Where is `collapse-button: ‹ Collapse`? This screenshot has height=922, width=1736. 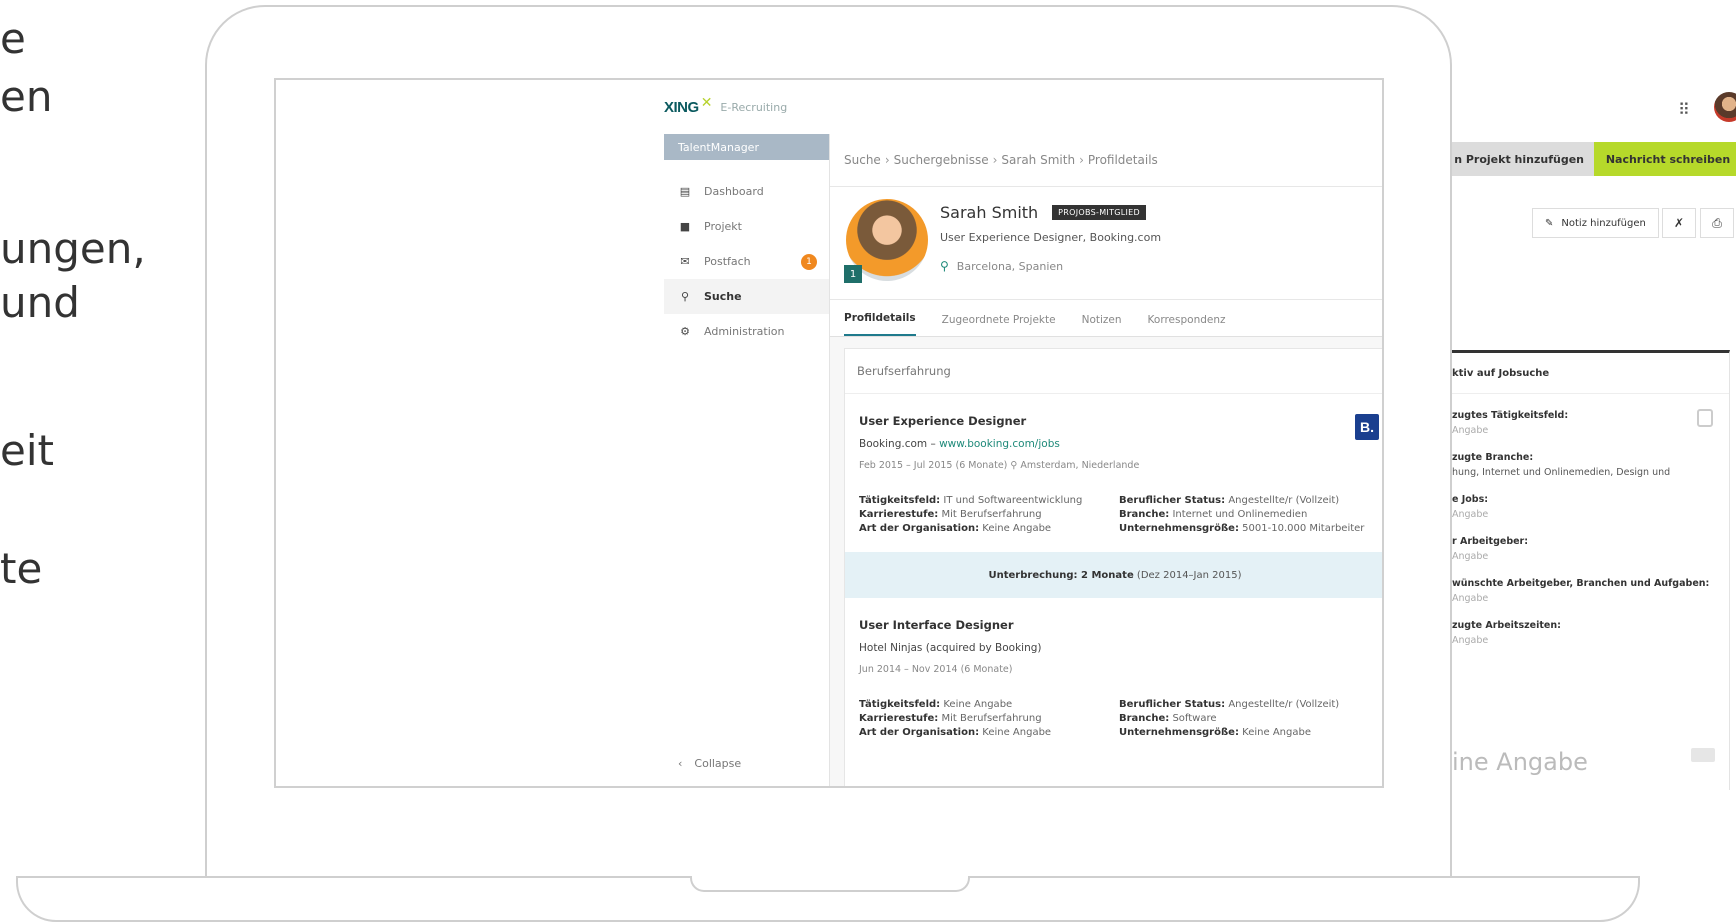
collapse-button: ‹ Collapse is located at coordinates (709, 763).